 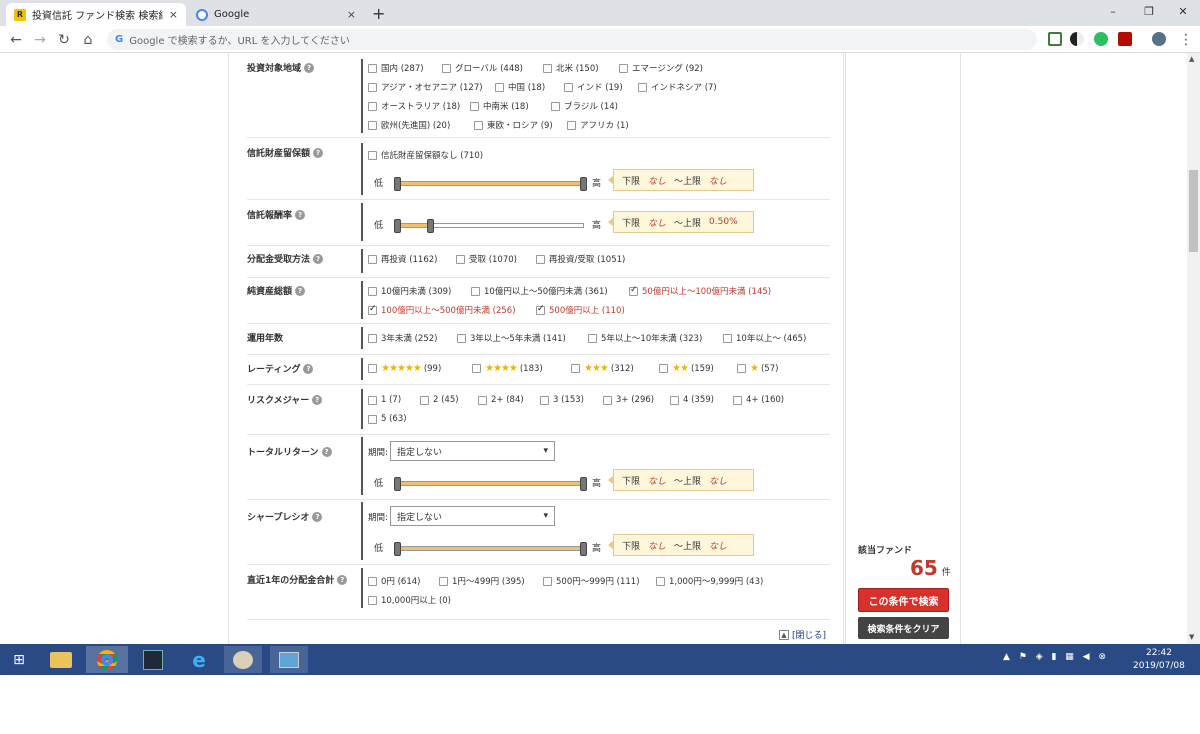 I want to click on sharpe-slider: 低 高, so click(x=489, y=548).